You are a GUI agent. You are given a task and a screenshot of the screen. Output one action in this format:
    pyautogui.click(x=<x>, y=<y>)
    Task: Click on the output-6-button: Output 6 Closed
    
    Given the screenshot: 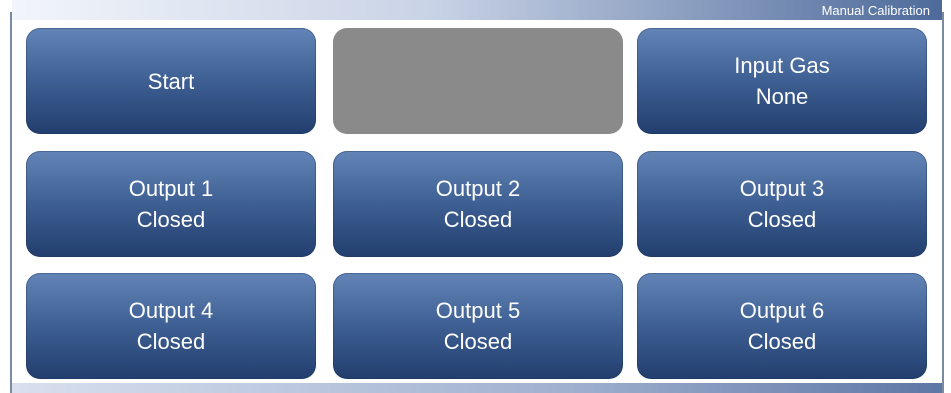 What is the action you would take?
    pyautogui.click(x=782, y=326)
    